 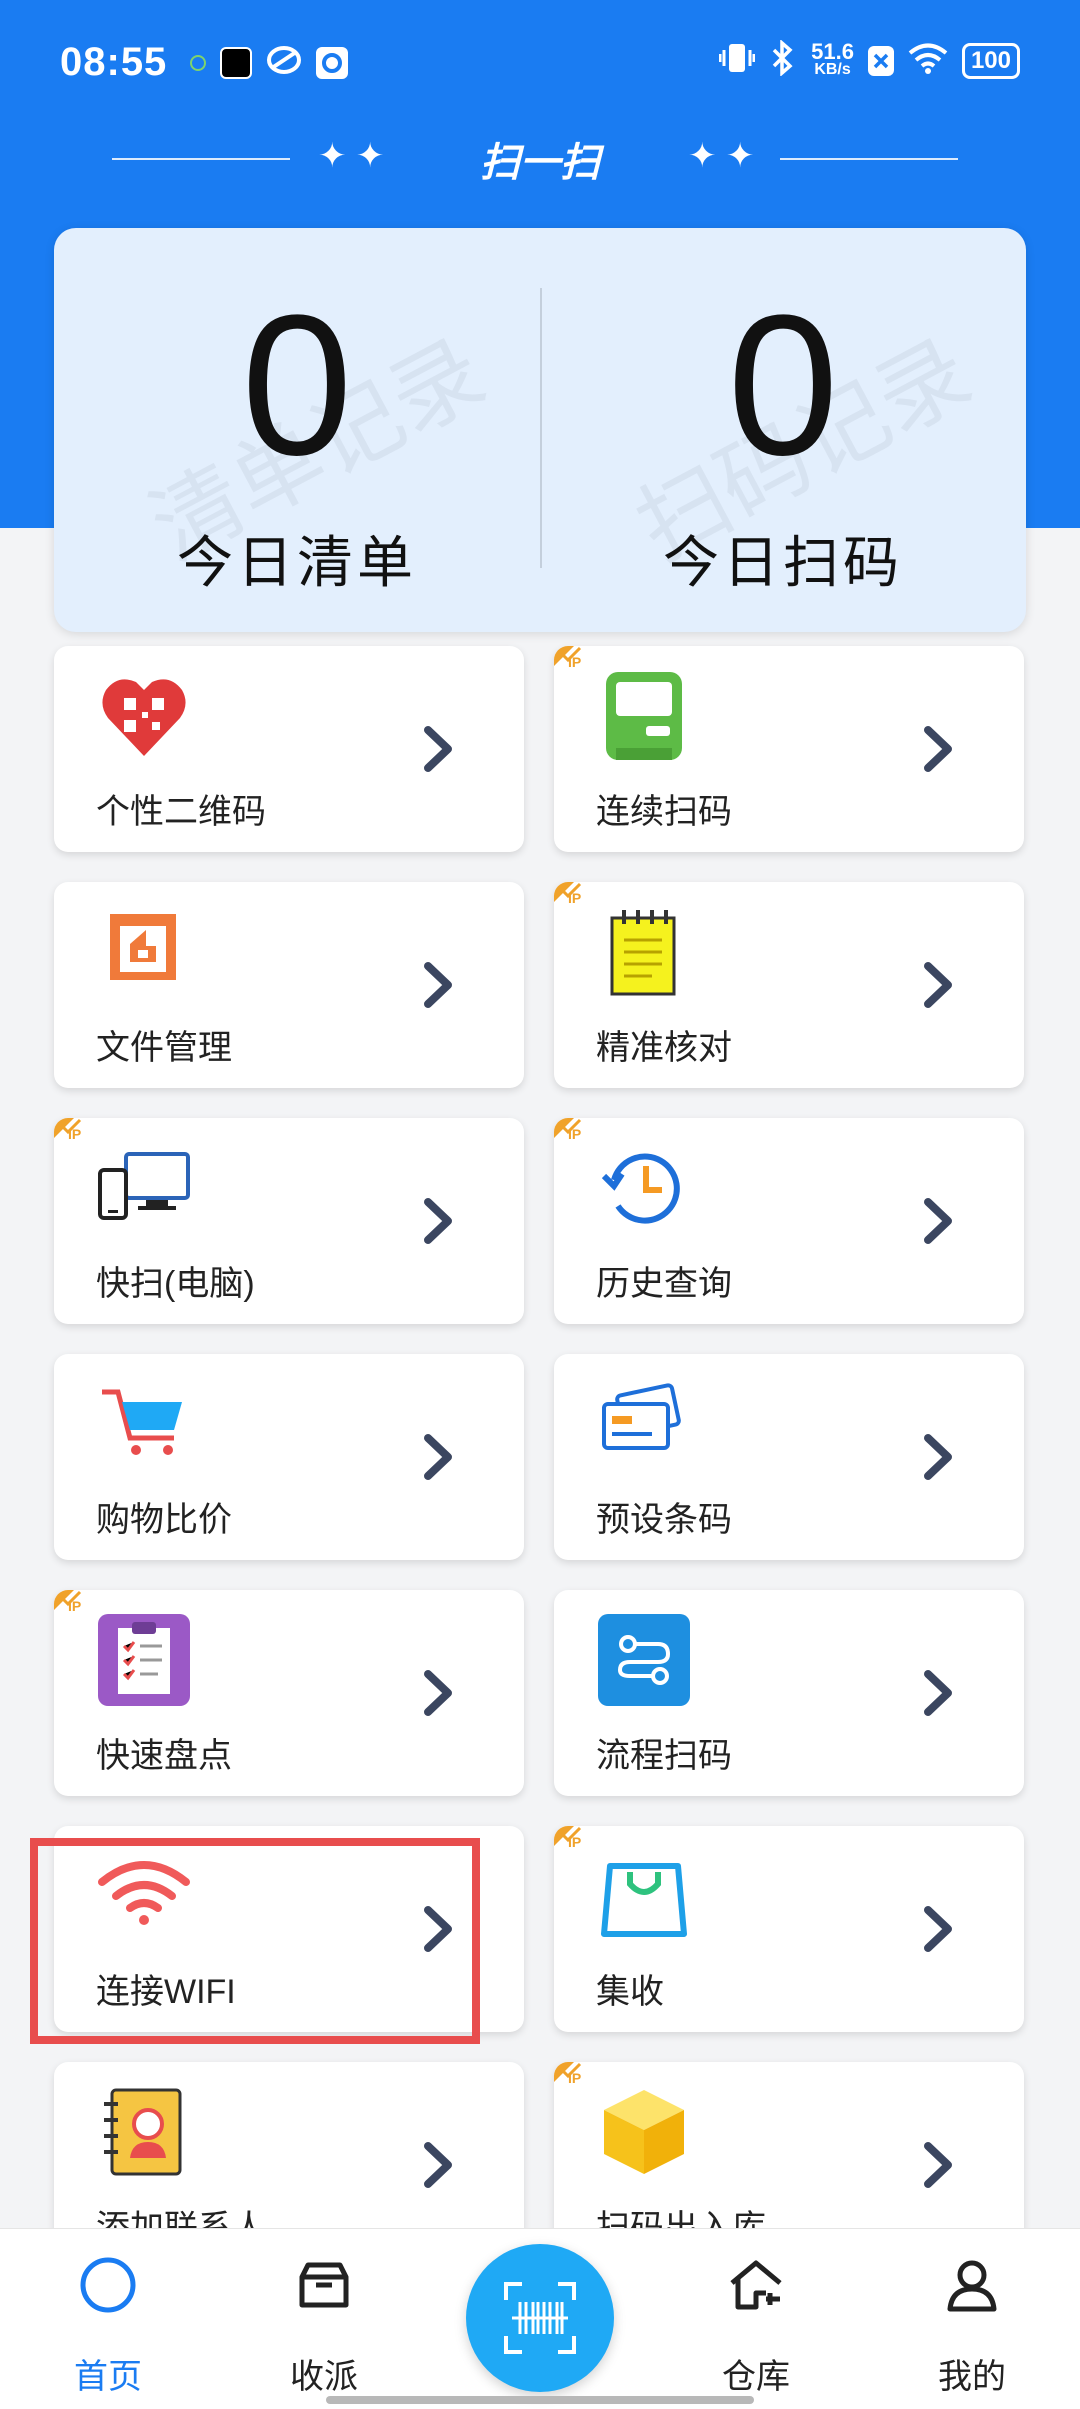 What do you see at coordinates (644, 1660) in the screenshot?
I see `workflow-icon` at bounding box center [644, 1660].